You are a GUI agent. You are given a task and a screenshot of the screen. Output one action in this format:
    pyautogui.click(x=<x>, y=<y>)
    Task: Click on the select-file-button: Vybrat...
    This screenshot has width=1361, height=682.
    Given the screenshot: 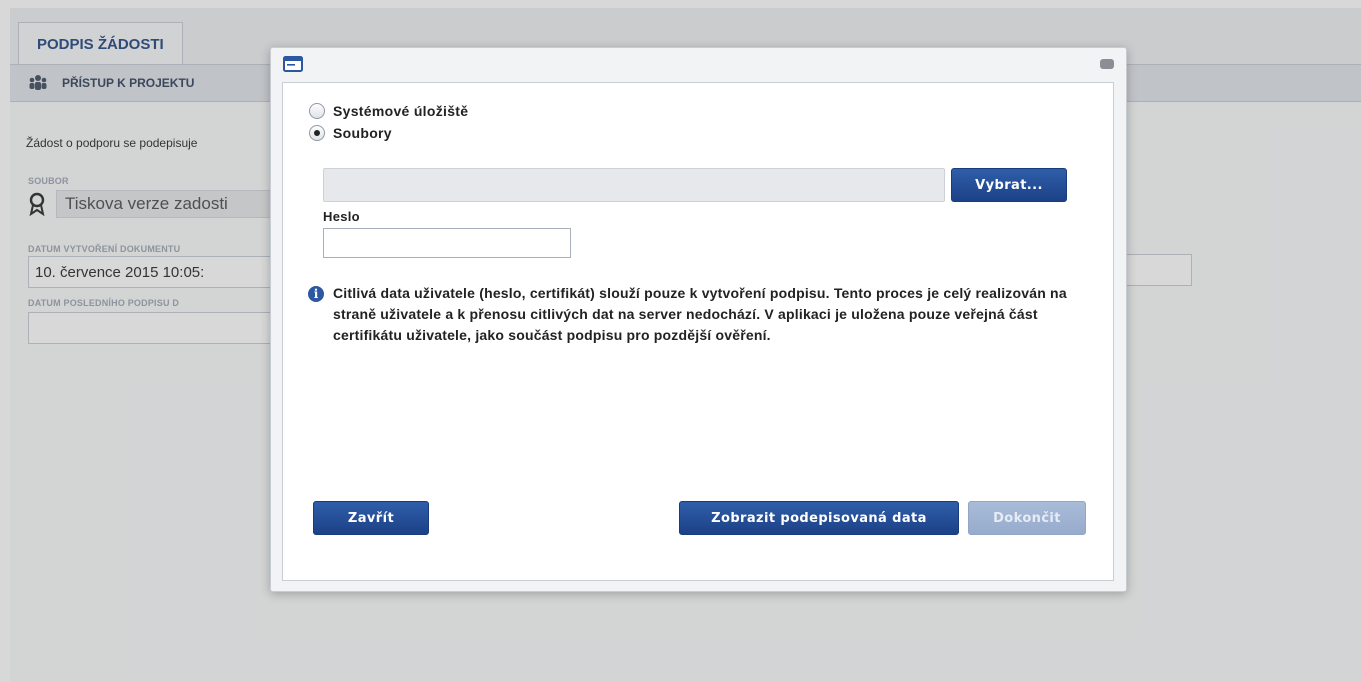 What is the action you would take?
    pyautogui.click(x=1009, y=185)
    